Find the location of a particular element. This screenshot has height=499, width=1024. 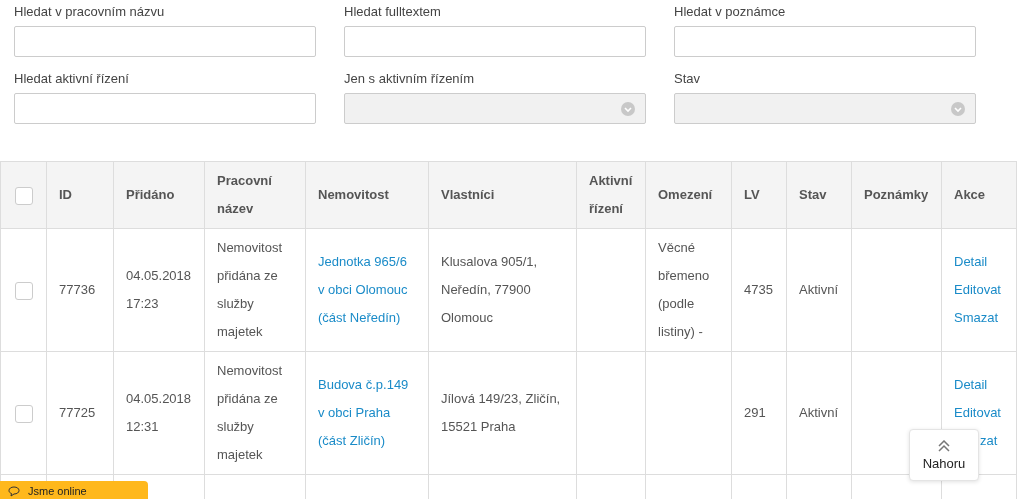

double-chevron-up-icon is located at coordinates (944, 445).